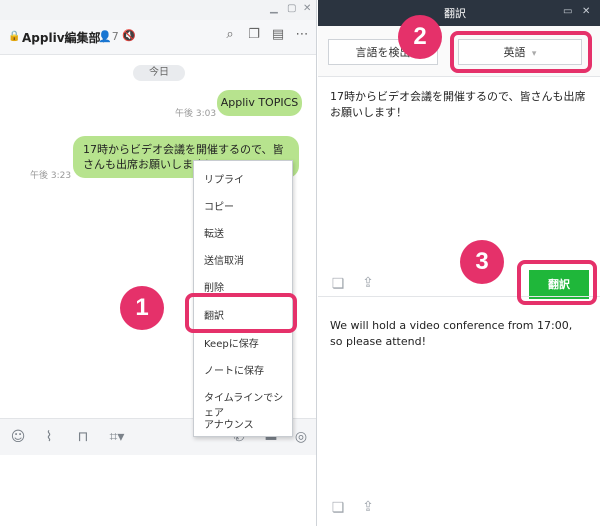 The height and width of the screenshot is (526, 600). What do you see at coordinates (301, 437) in the screenshot?
I see `camera-icon: ◎` at bounding box center [301, 437].